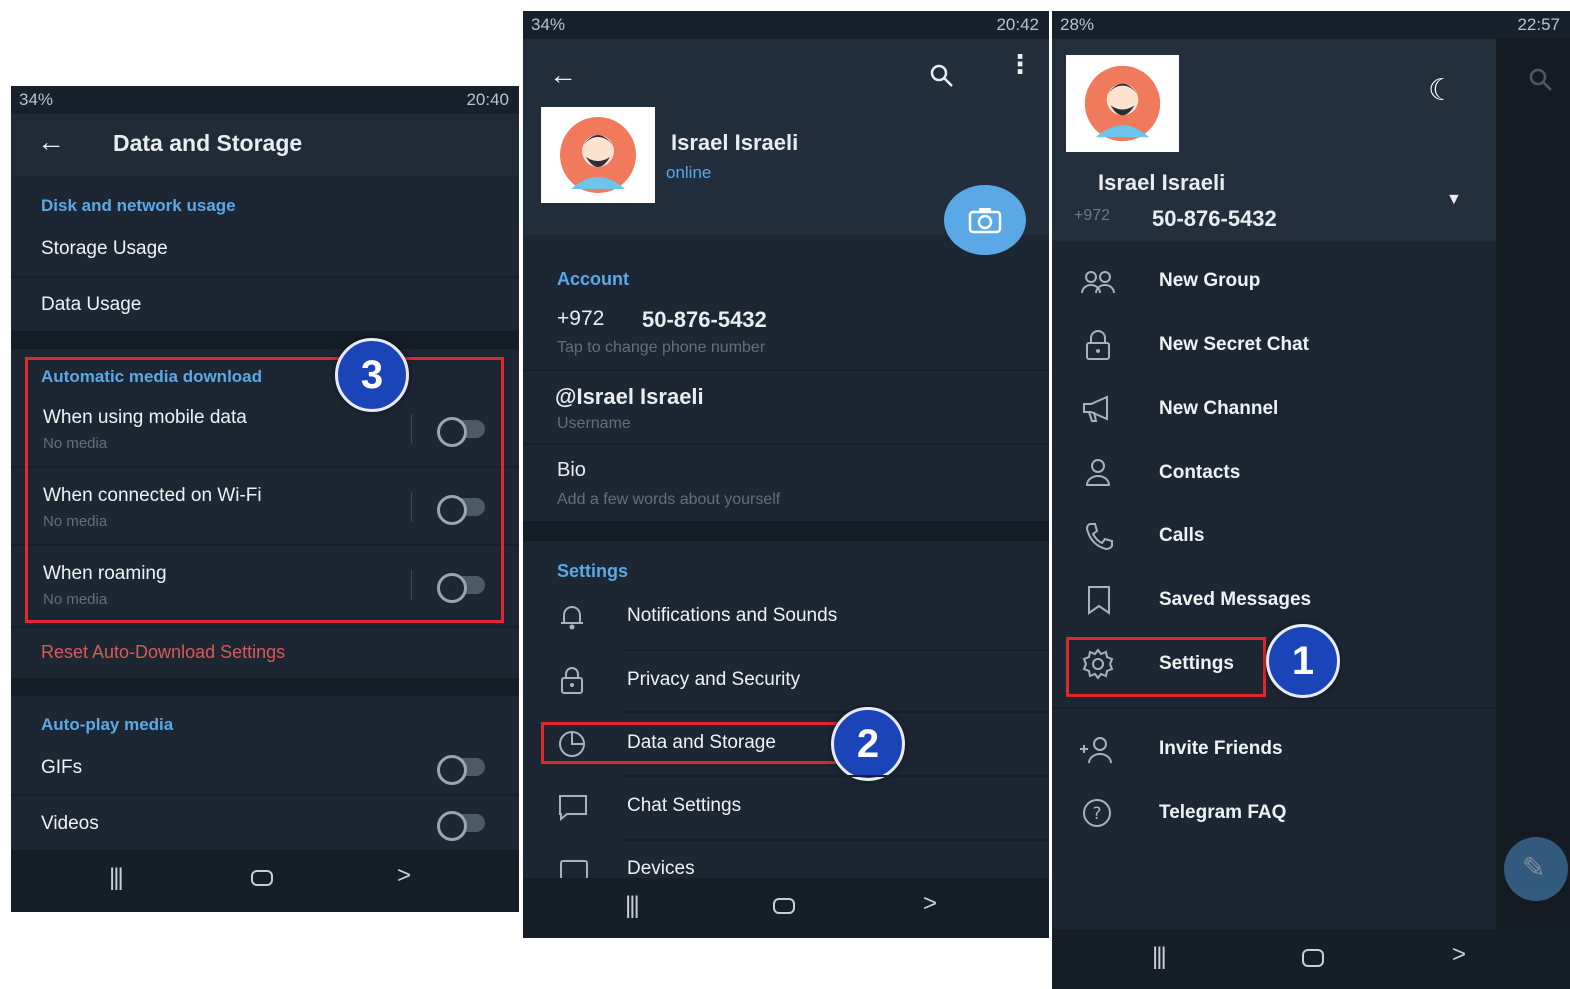 Image resolution: width=1570 pixels, height=989 pixels. I want to click on menu-telegram-faq: Telegram FAQ, so click(1222, 813).